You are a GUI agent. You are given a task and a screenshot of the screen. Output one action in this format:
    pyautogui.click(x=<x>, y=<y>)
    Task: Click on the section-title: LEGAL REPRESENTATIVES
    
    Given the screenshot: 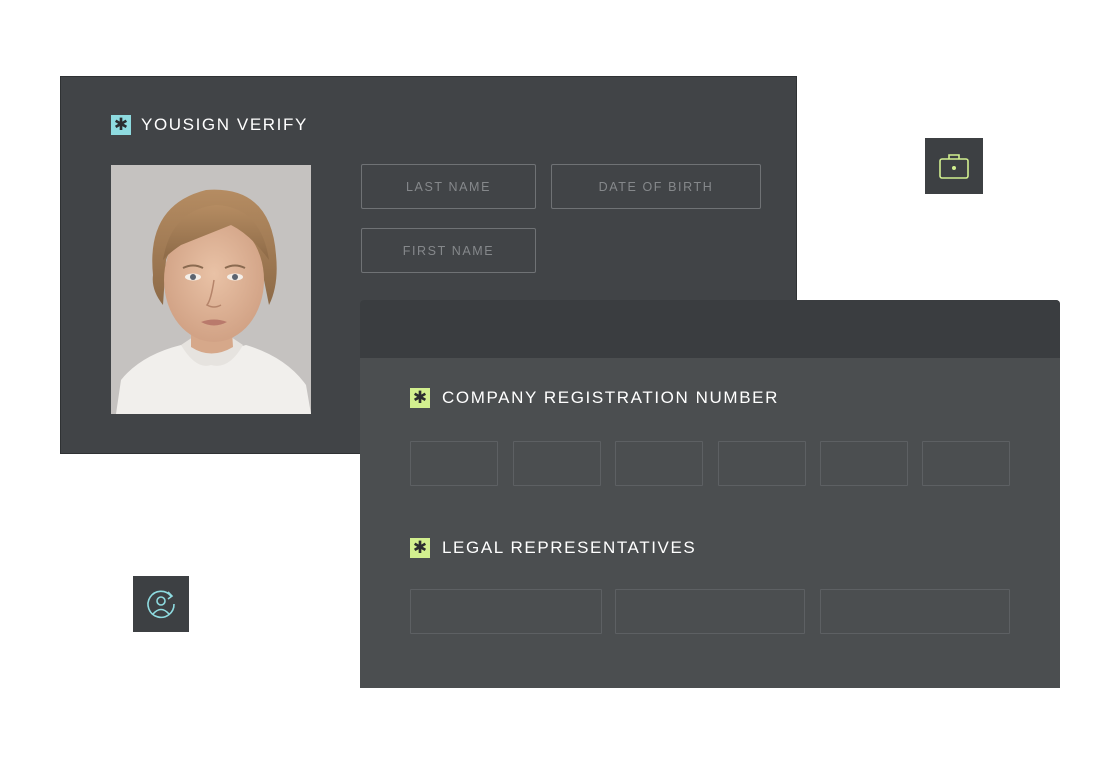 What is the action you would take?
    pyautogui.click(x=569, y=547)
    